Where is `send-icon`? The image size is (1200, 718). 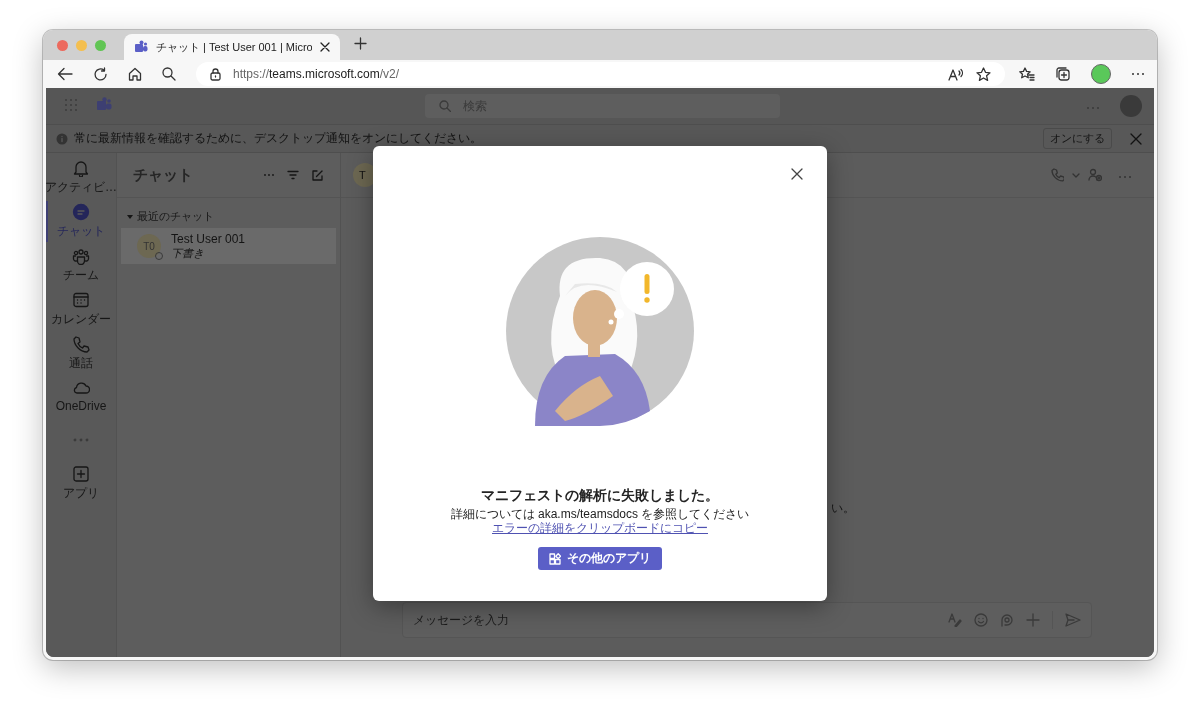
send-icon is located at coordinates (1073, 620).